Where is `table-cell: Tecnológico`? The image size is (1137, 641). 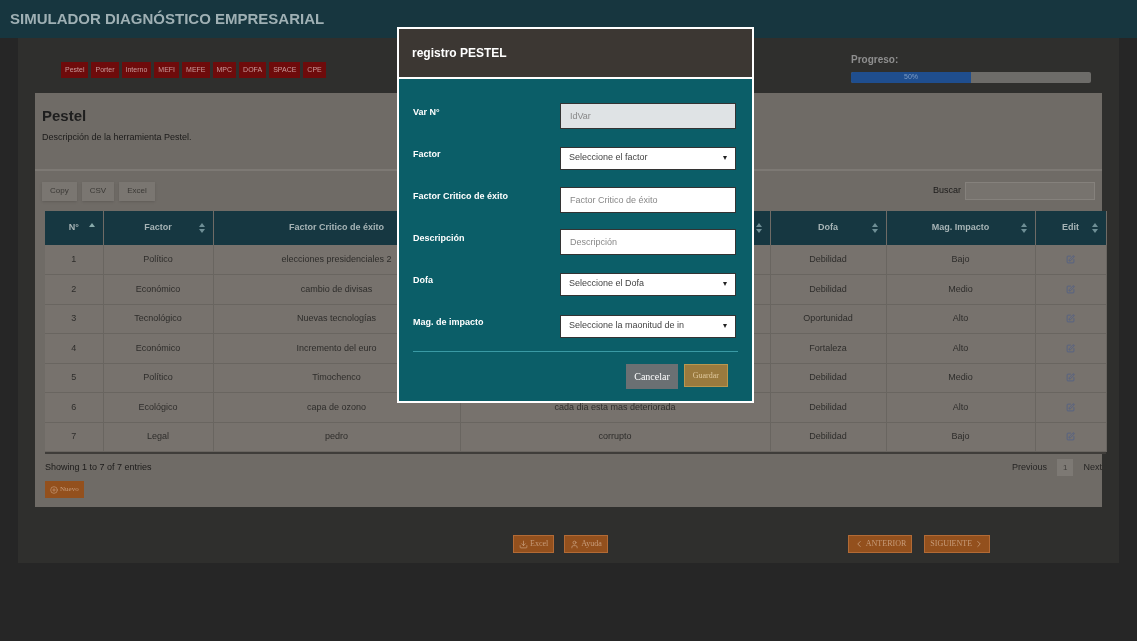 table-cell: Tecnológico is located at coordinates (158, 319).